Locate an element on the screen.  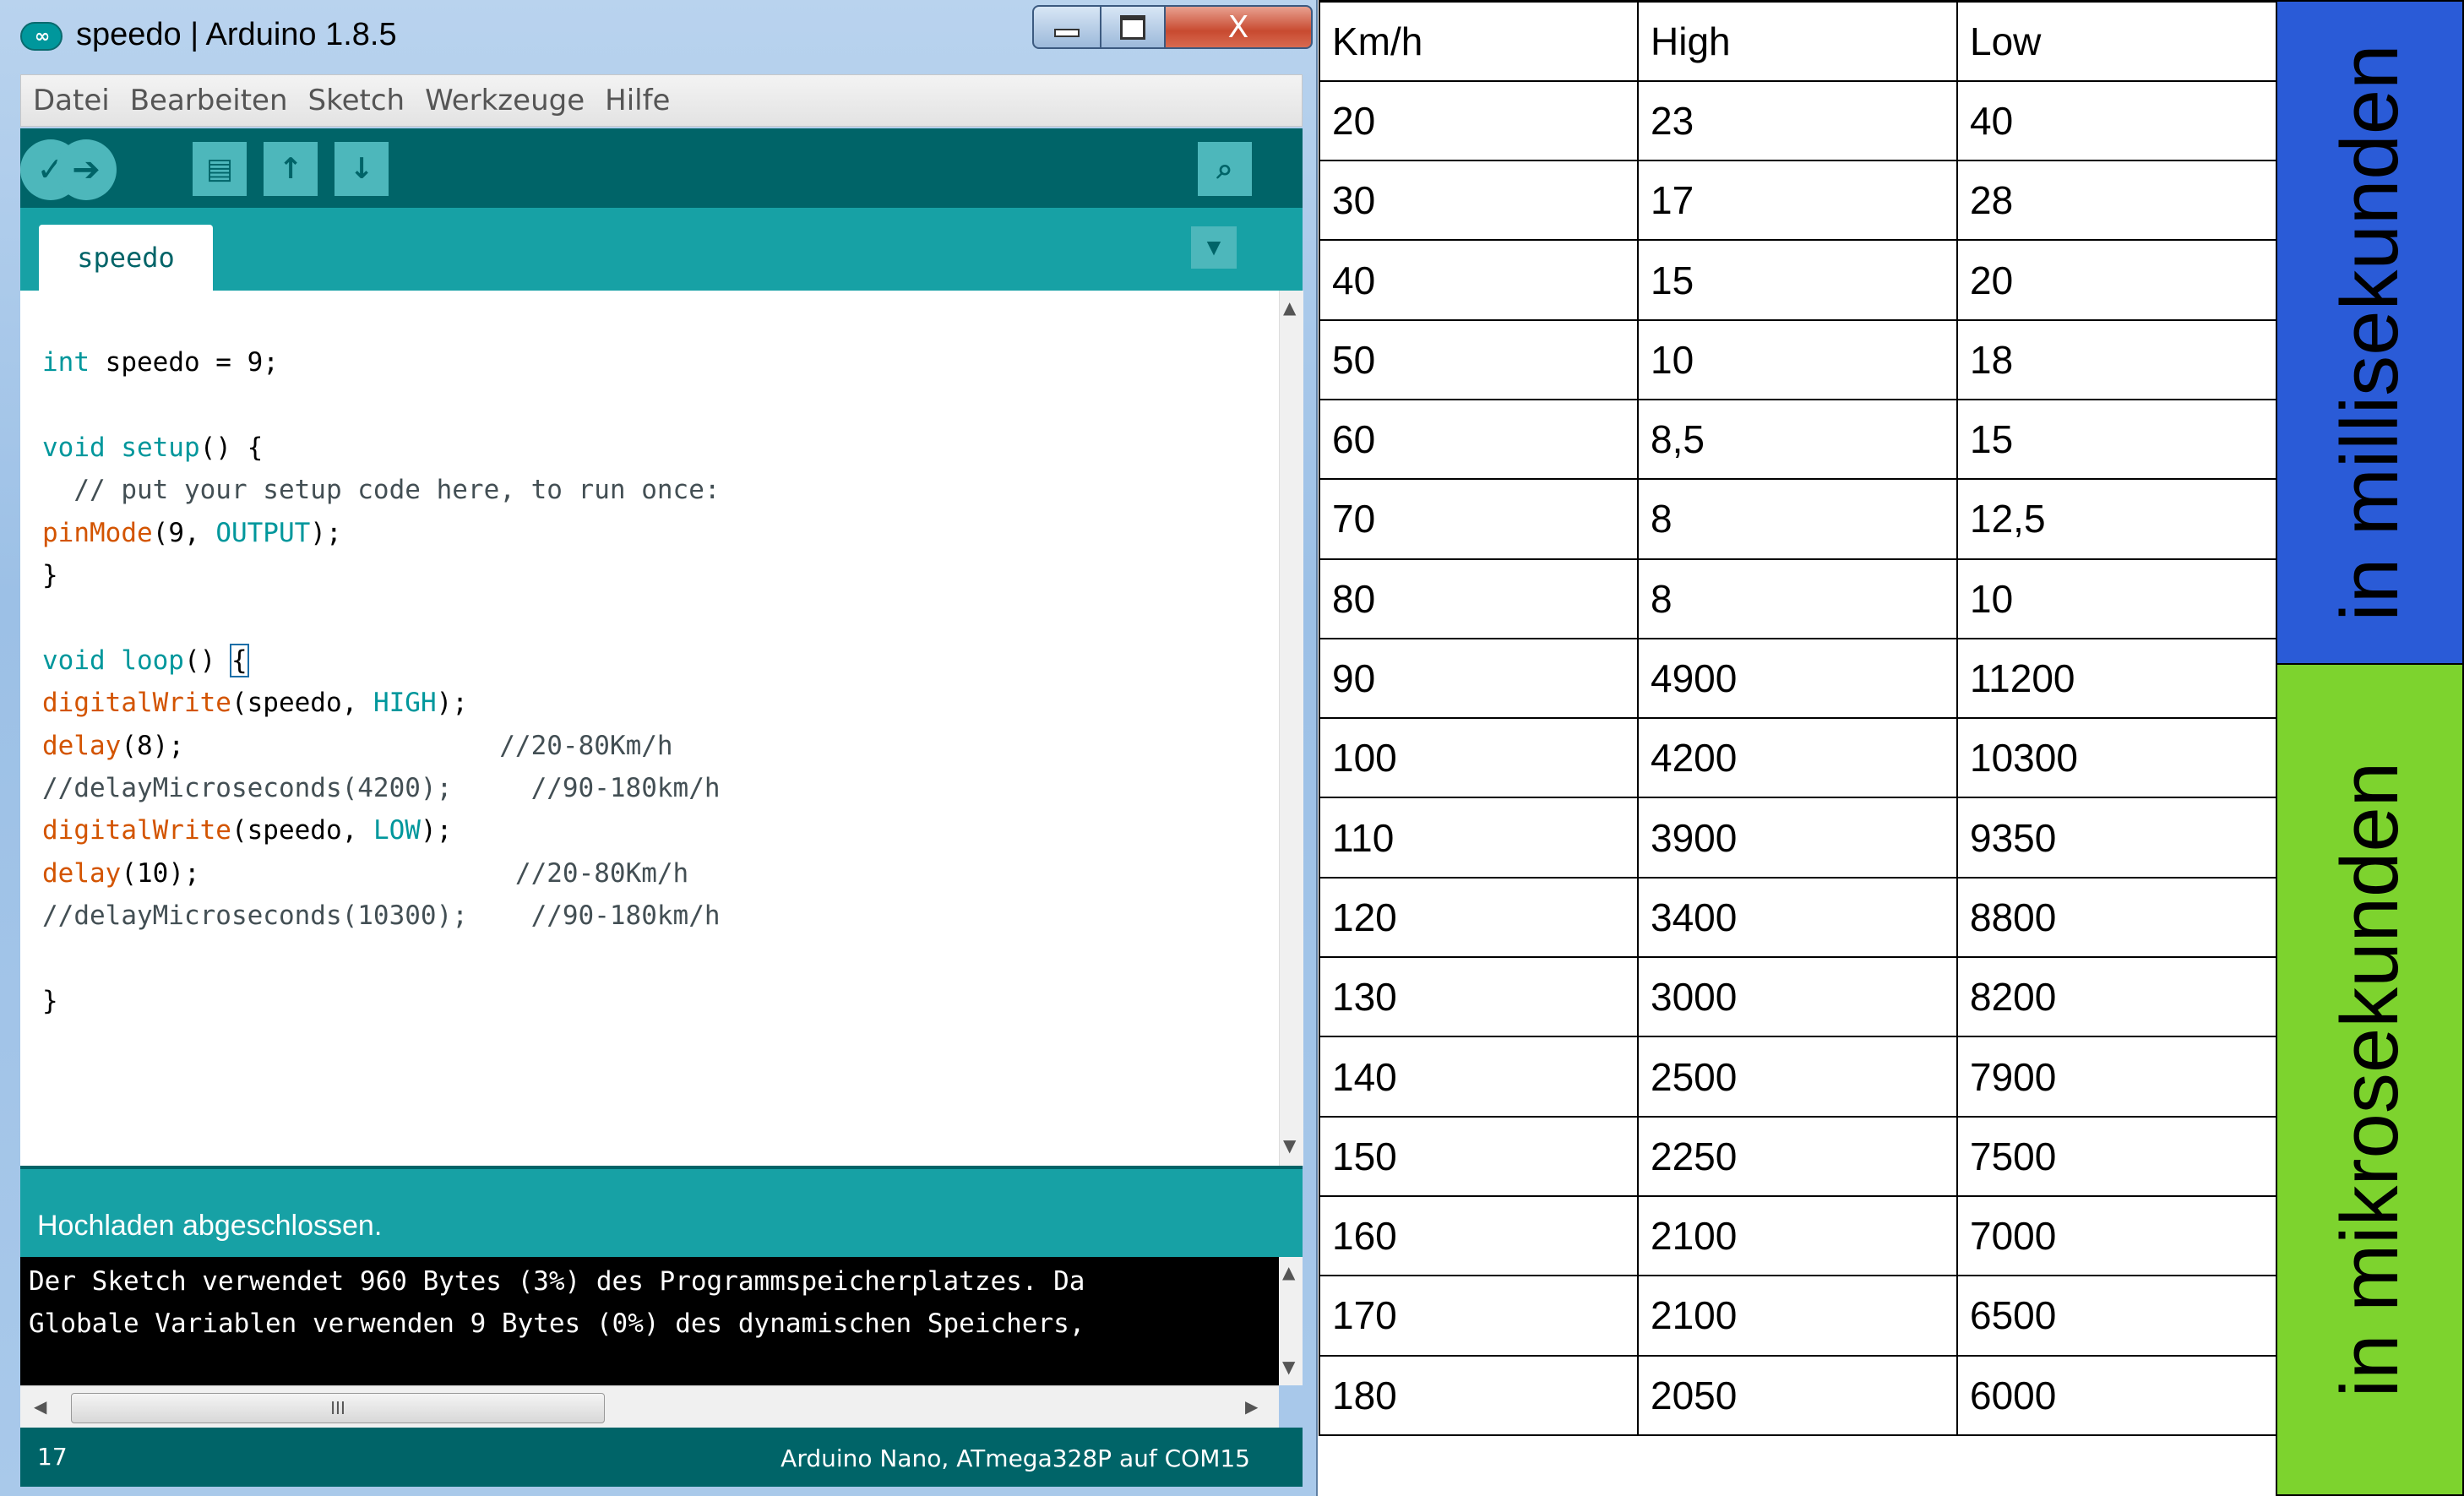
code-comment: //delayMicroseconds(10300); //90-180km/h is located at coordinates (382, 916).